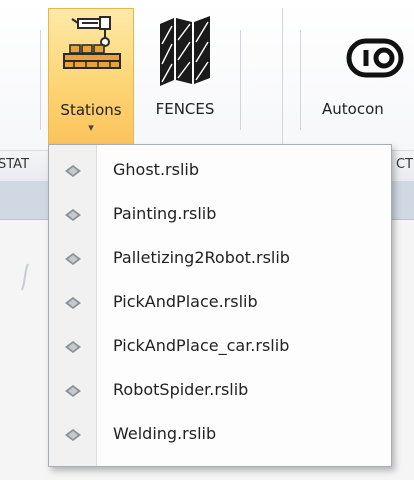 The height and width of the screenshot is (480, 414). I want to click on autoconnect-button: Autocon, so click(366, 72).